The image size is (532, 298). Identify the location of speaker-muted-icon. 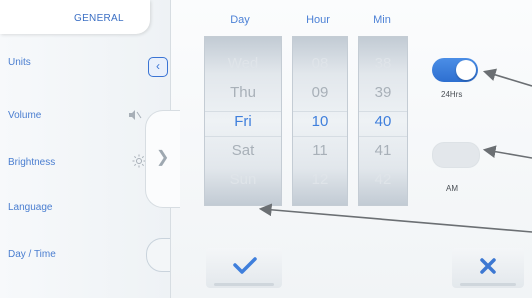
(135, 116).